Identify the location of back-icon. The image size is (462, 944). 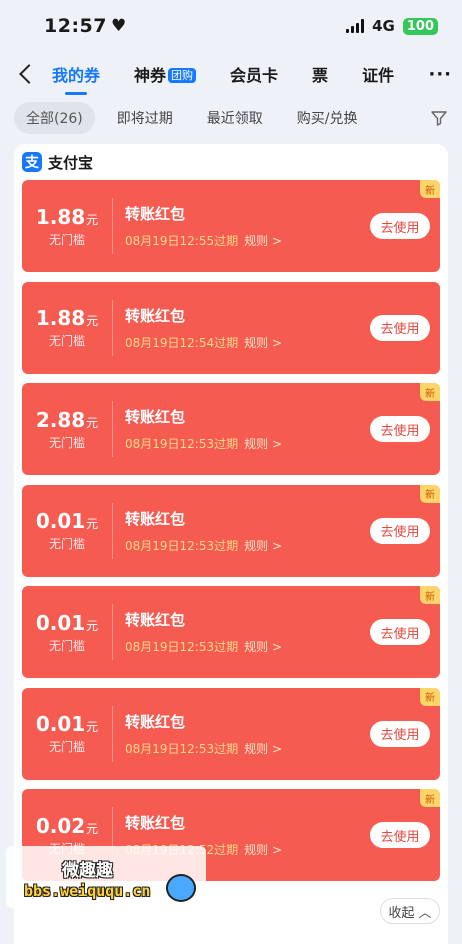
(26, 74).